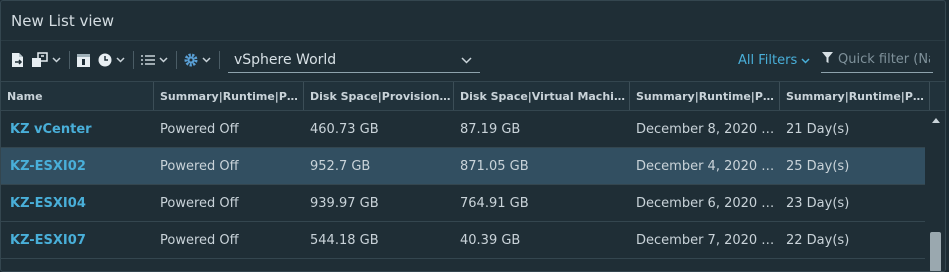  Describe the element at coordinates (884, 59) in the screenshot. I see `quick-filter-input` at that location.